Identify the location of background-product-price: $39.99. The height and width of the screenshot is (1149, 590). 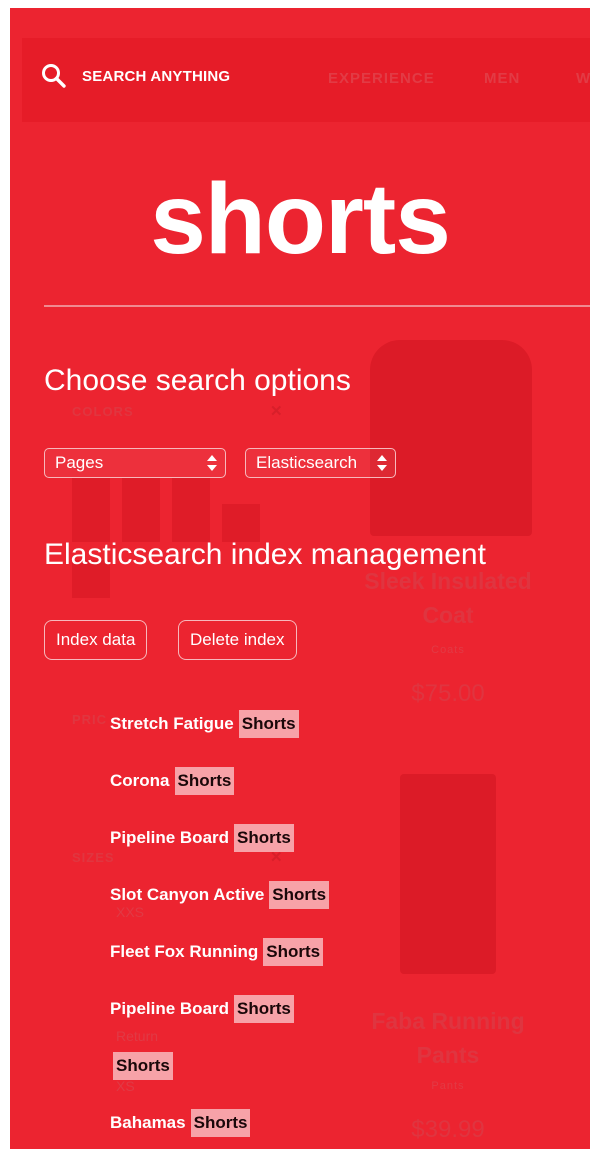
(448, 1129).